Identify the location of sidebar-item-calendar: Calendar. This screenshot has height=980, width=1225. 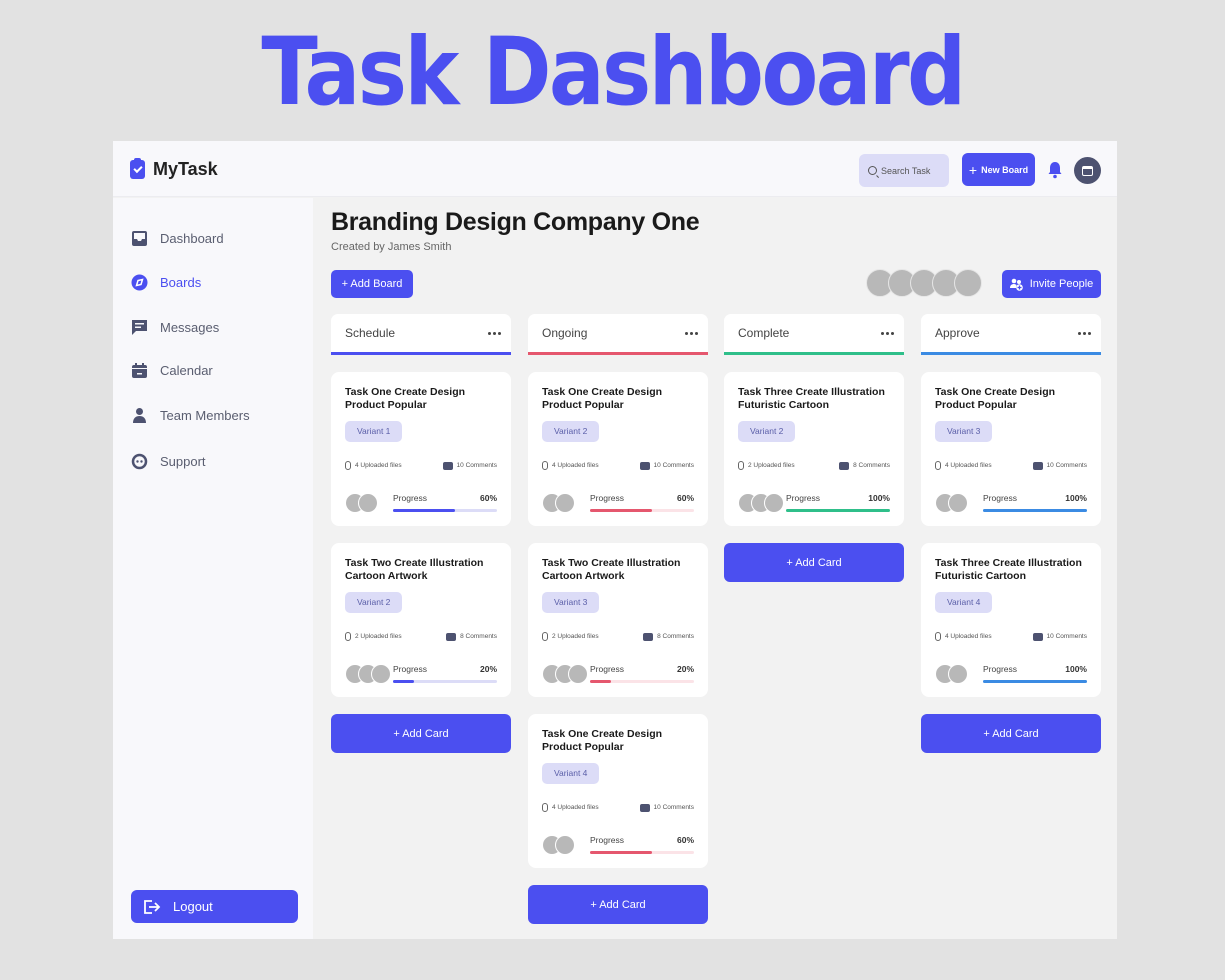
(172, 370).